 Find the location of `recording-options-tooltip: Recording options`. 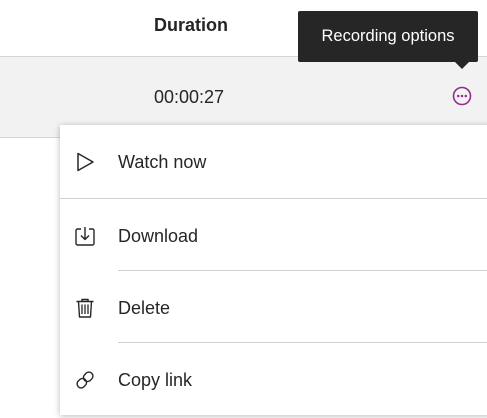

recording-options-tooltip: Recording options is located at coordinates (388, 36).